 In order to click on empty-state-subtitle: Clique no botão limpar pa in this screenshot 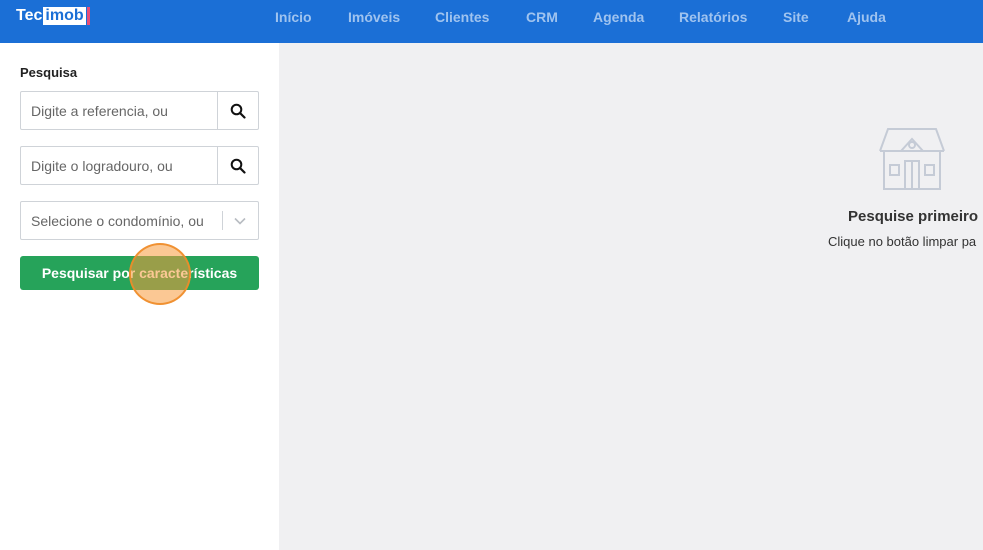, I will do `click(902, 241)`.